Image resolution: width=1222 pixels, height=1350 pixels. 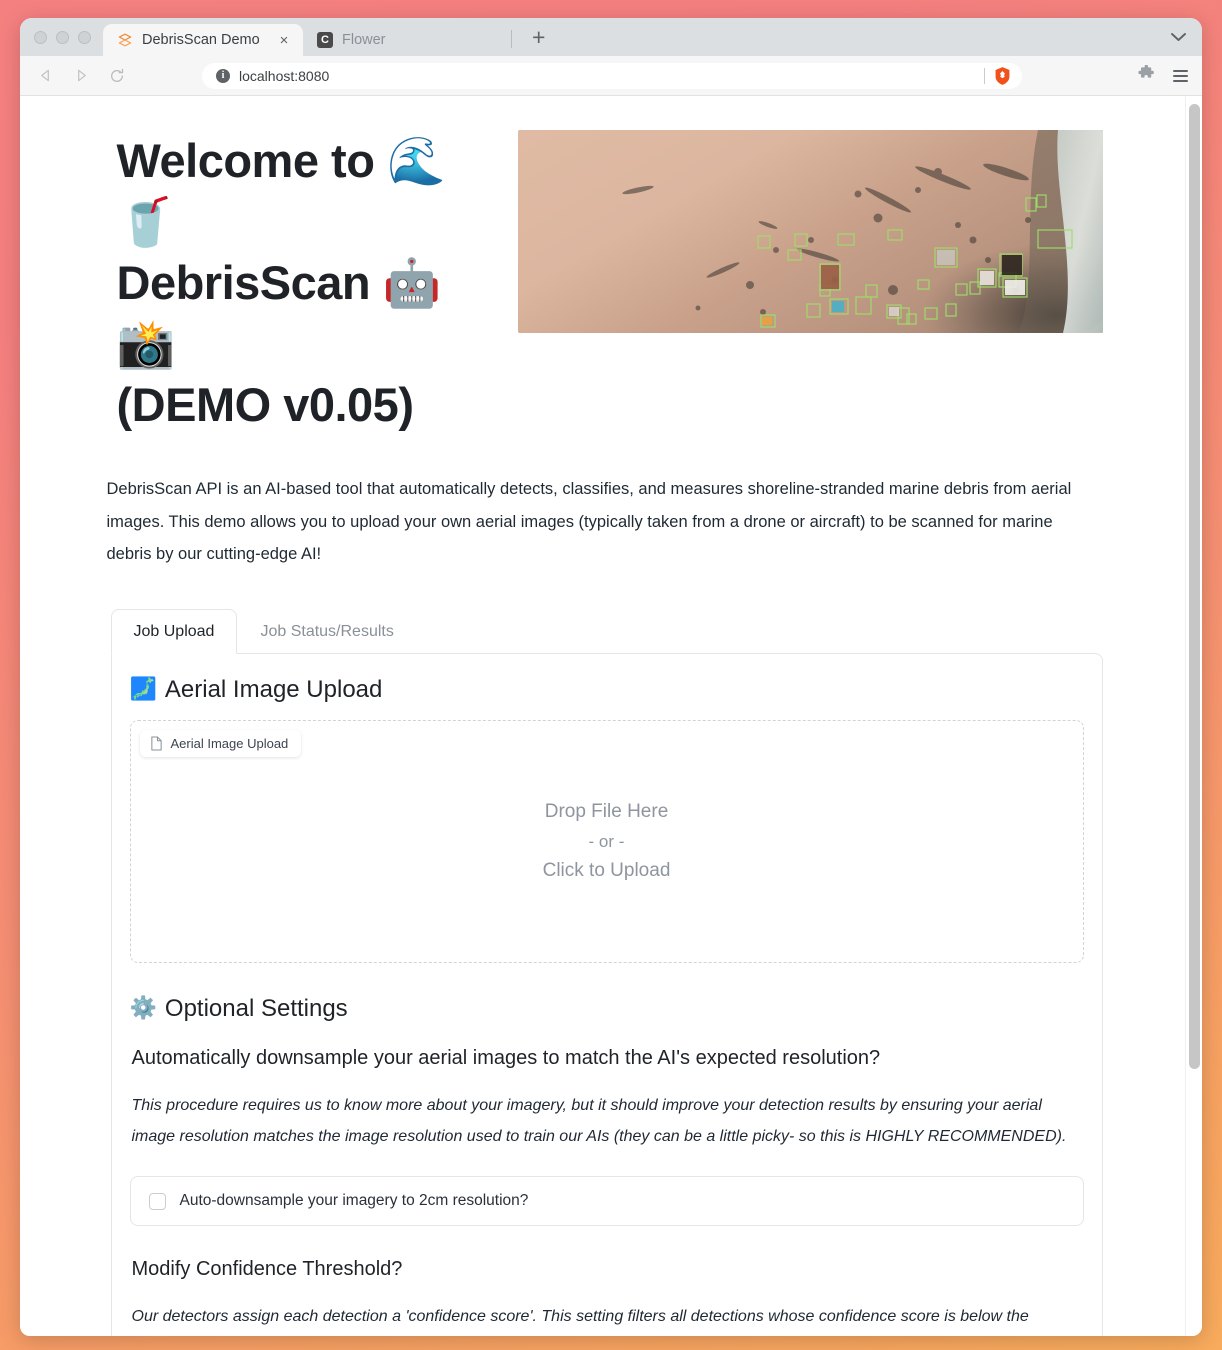 I want to click on app-tabs: Job Upload Job Status/Results, so click(x=603, y=631).